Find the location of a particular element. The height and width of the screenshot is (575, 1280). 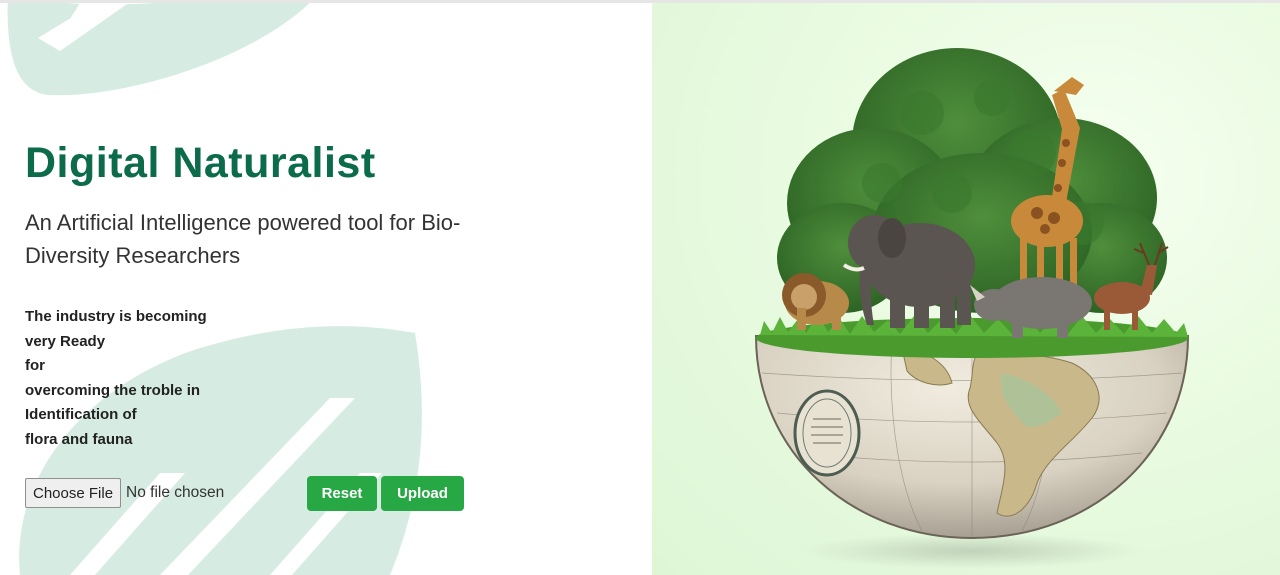

description-line: overcoming the troble in is located at coordinates (113, 390).